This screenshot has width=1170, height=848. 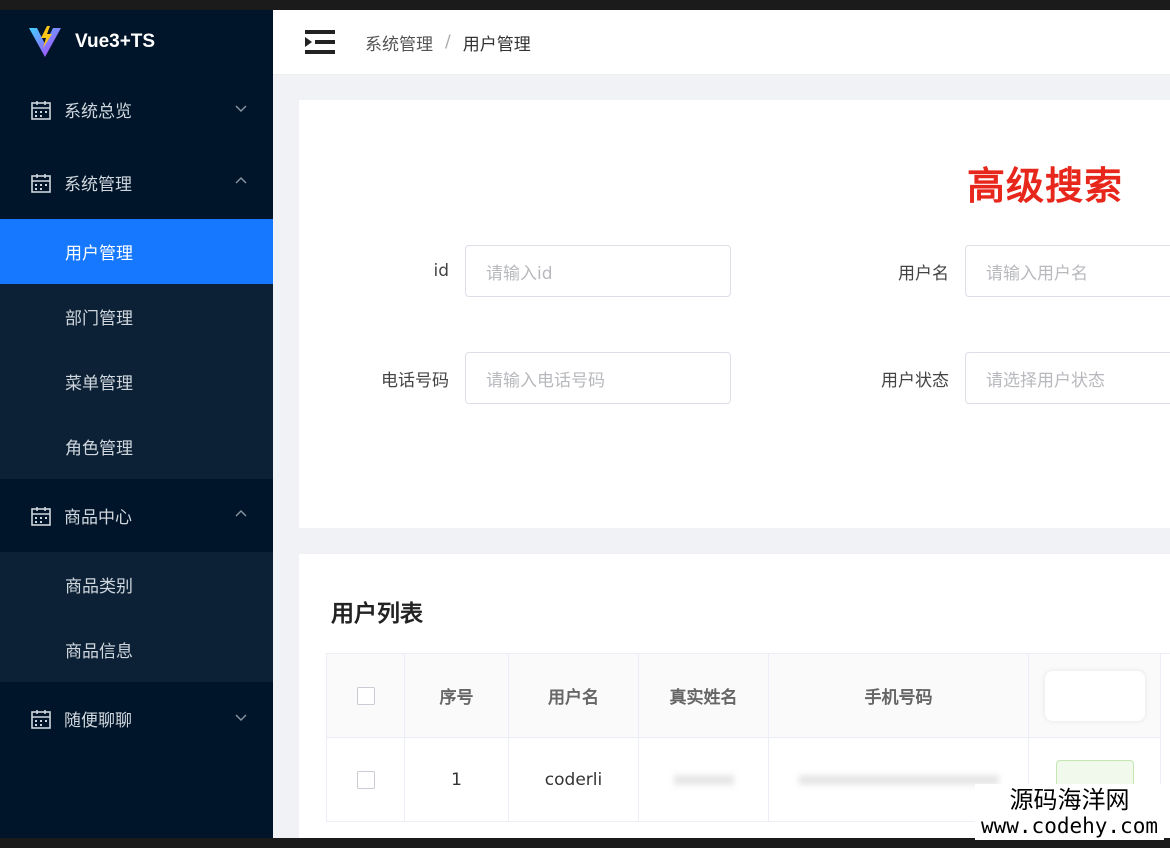 I want to click on menu-group-product-center: 商品中心 商品类别 商品信息, so click(x=136, y=580).